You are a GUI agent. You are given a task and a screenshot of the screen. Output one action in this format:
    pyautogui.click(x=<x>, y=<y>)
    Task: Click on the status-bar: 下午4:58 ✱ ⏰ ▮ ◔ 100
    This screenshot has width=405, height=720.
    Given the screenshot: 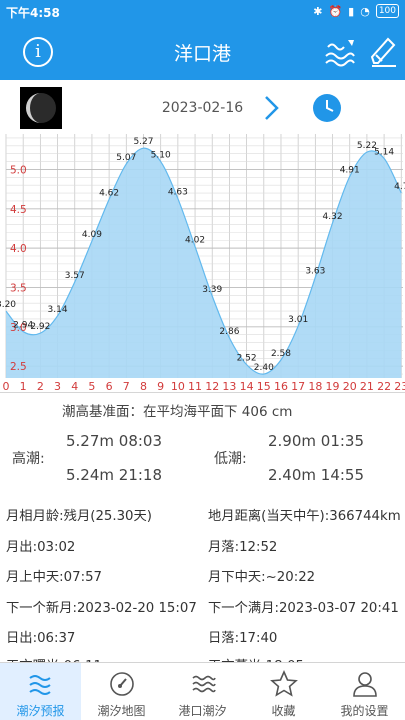 What is the action you would take?
    pyautogui.click(x=202, y=12)
    